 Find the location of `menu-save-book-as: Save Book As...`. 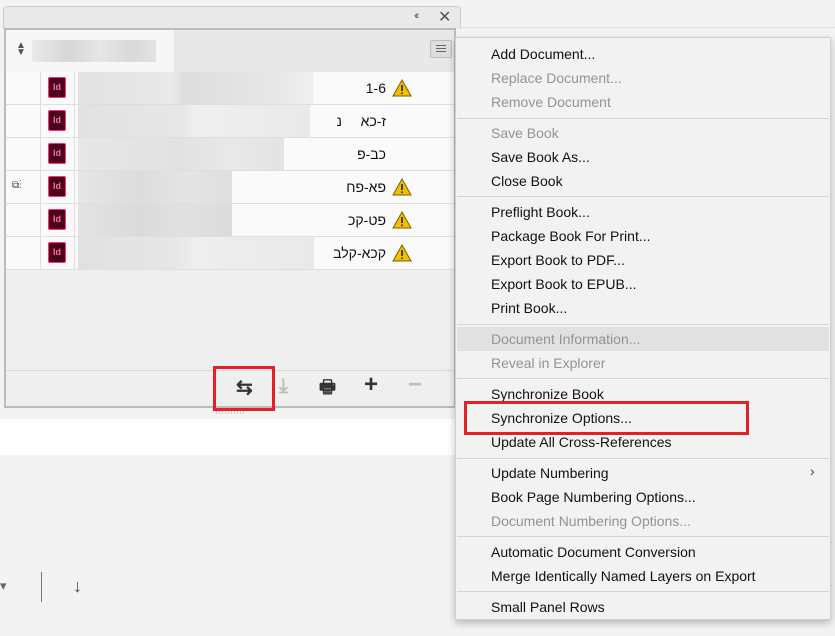

menu-save-book-as: Save Book As... is located at coordinates (540, 157).